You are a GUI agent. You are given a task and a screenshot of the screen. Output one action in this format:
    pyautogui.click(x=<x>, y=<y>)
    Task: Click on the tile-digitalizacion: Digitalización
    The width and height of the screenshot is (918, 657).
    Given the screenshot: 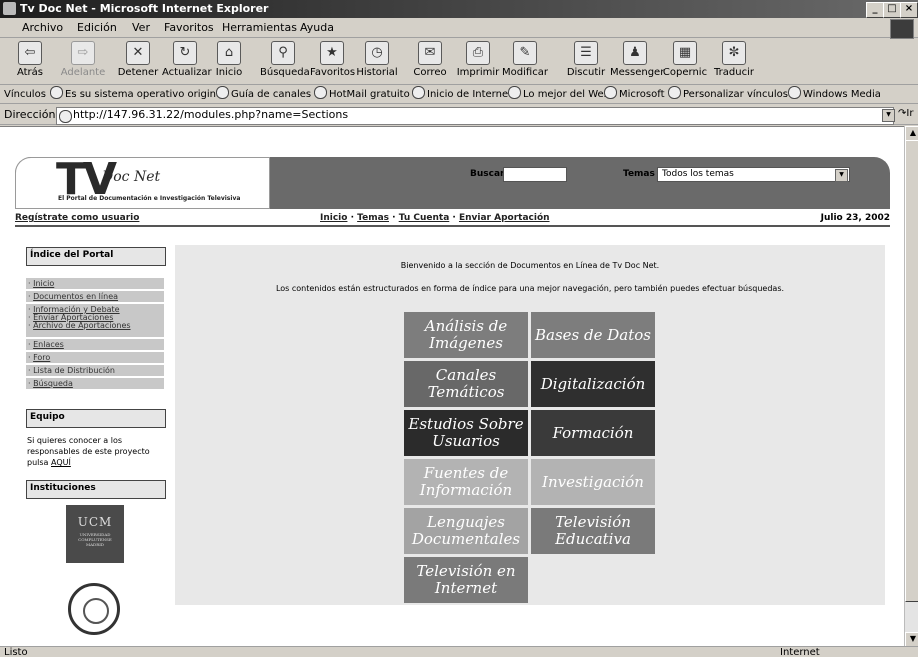 What is the action you would take?
    pyautogui.click(x=593, y=384)
    